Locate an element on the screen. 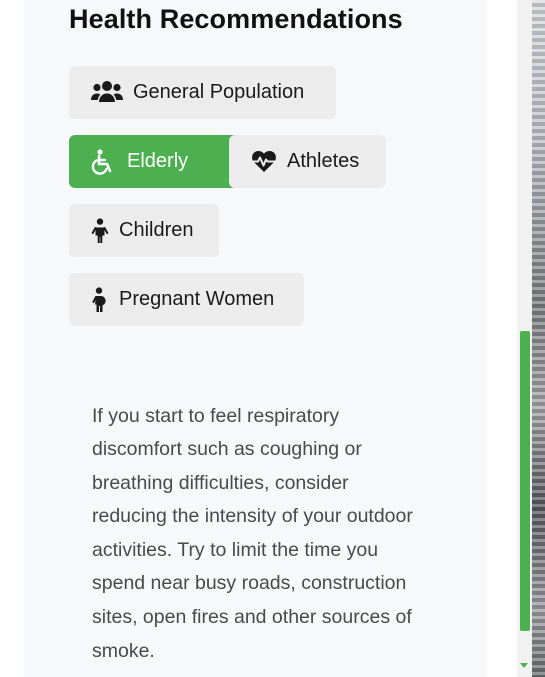  page-margin is located at coordinates (12, 338).